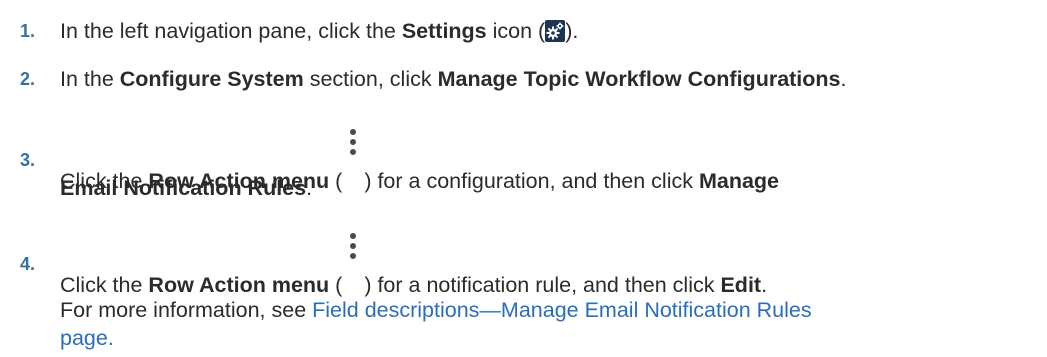 The image size is (1047, 357). What do you see at coordinates (186, 310) in the screenshot?
I see `more-info-text: For more information, see` at bounding box center [186, 310].